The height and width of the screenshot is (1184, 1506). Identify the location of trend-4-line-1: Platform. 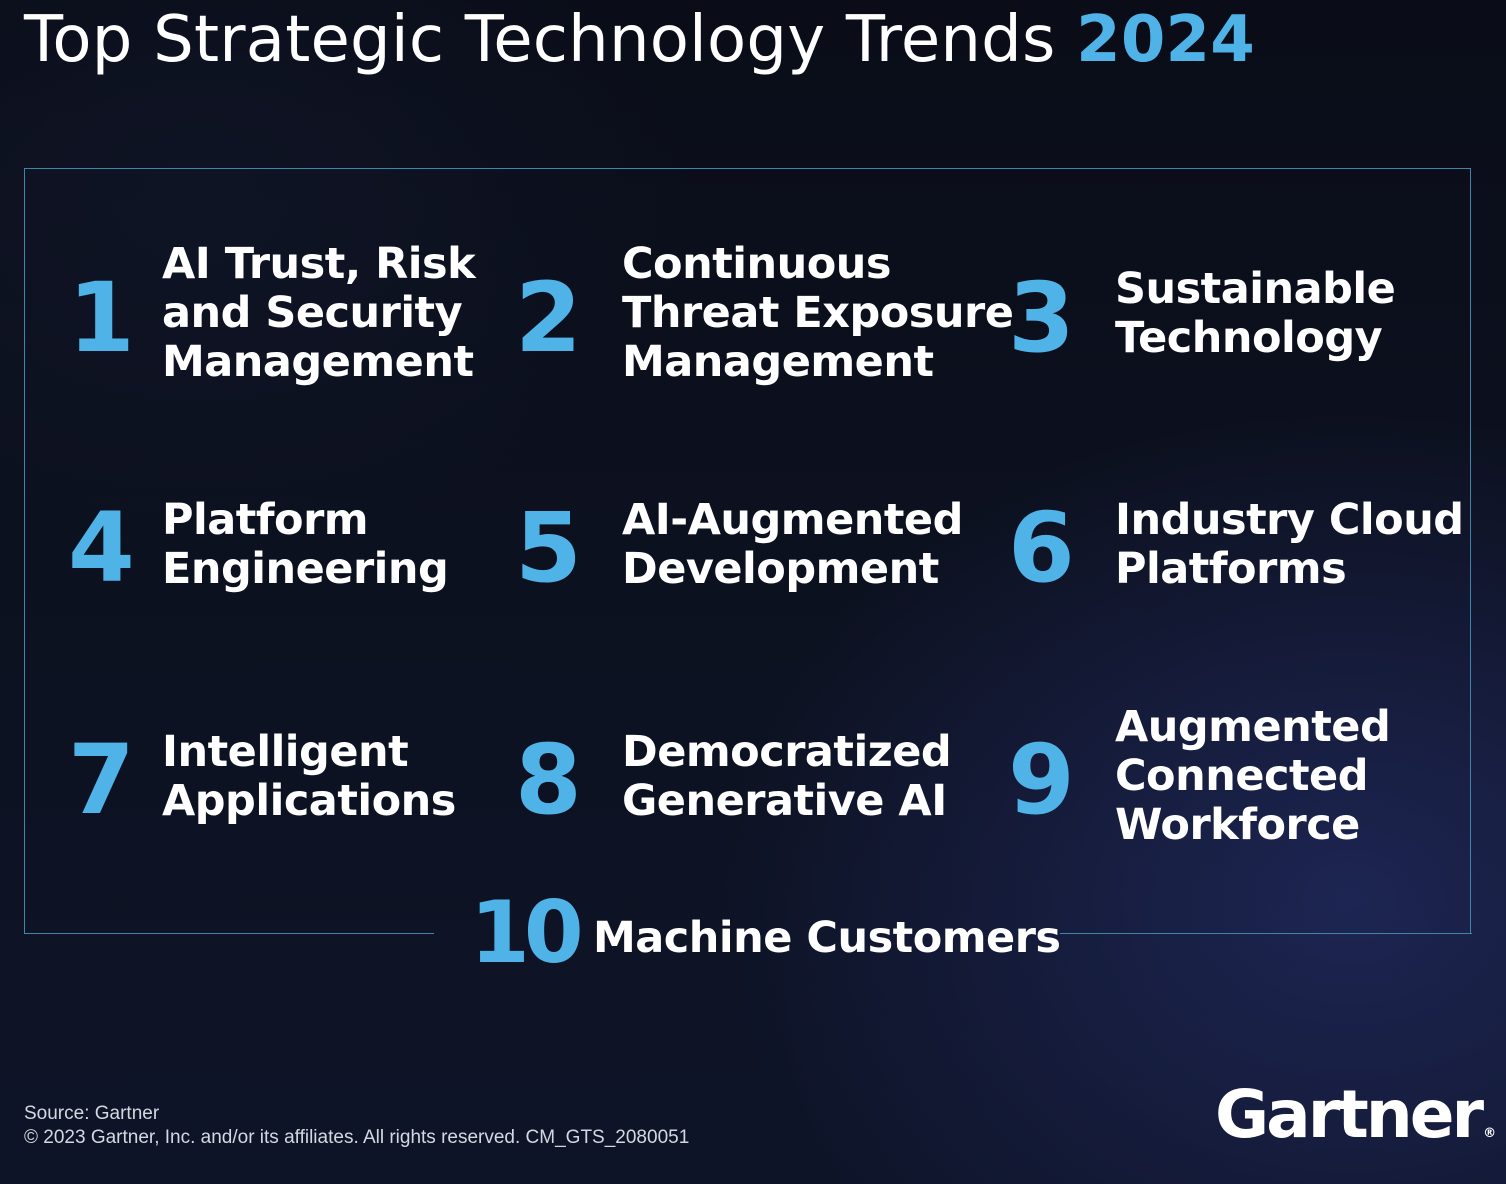
(265, 520).